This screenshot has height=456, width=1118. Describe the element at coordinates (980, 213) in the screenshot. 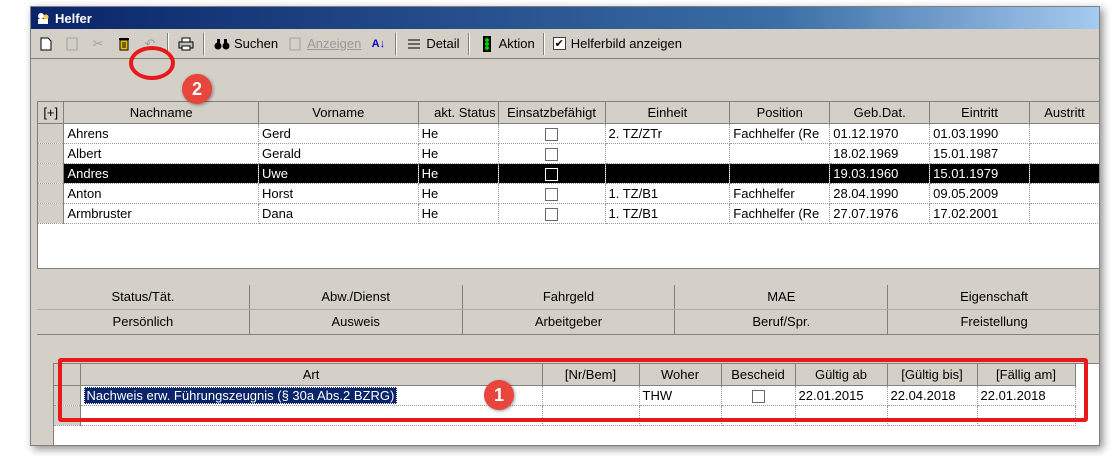

I see `eintritt-cell: 17.02.2001` at that location.